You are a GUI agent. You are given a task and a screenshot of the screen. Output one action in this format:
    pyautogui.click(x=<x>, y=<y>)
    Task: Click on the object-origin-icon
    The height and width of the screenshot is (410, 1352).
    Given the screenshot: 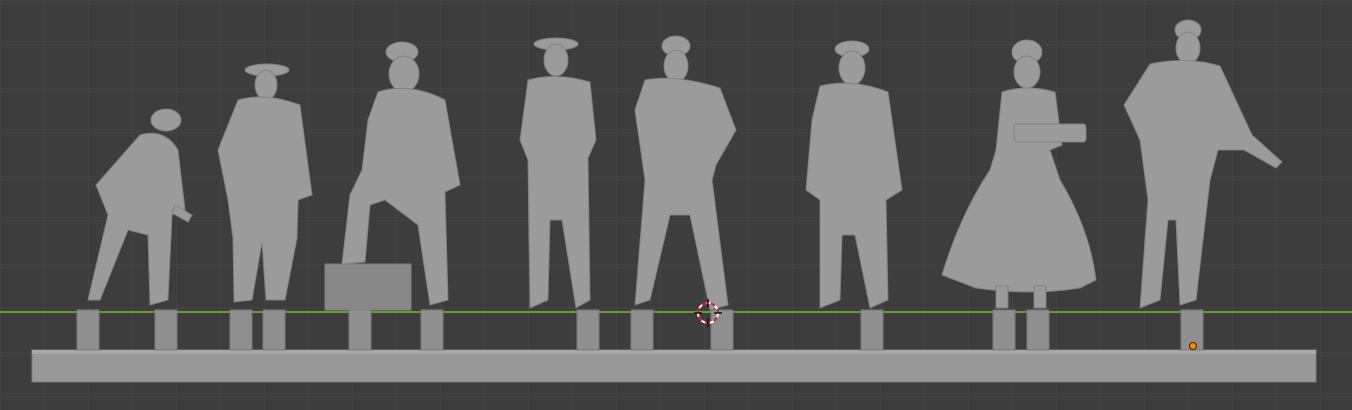 What is the action you would take?
    pyautogui.click(x=1193, y=346)
    